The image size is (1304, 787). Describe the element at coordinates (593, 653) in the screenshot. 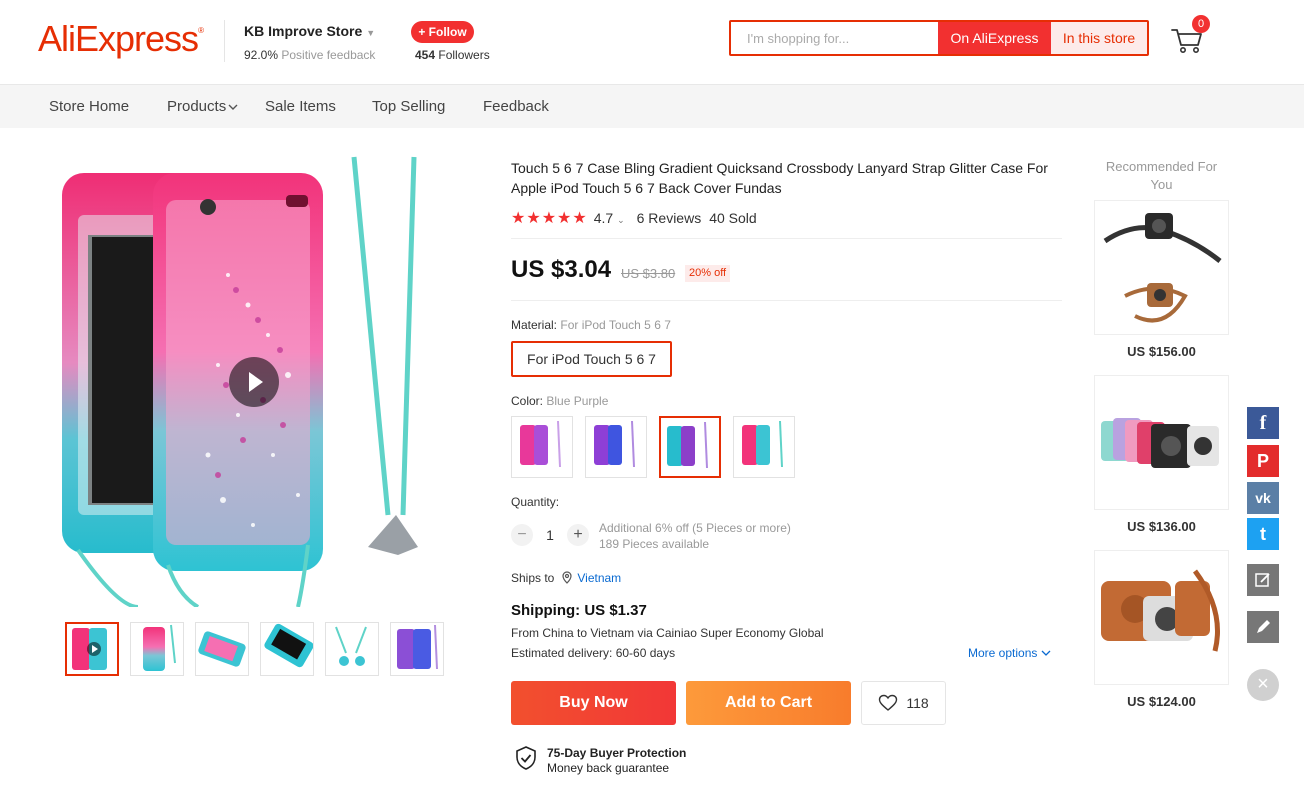

I see `estimated-delivery: Estimated delivery: 60-60 days` at that location.